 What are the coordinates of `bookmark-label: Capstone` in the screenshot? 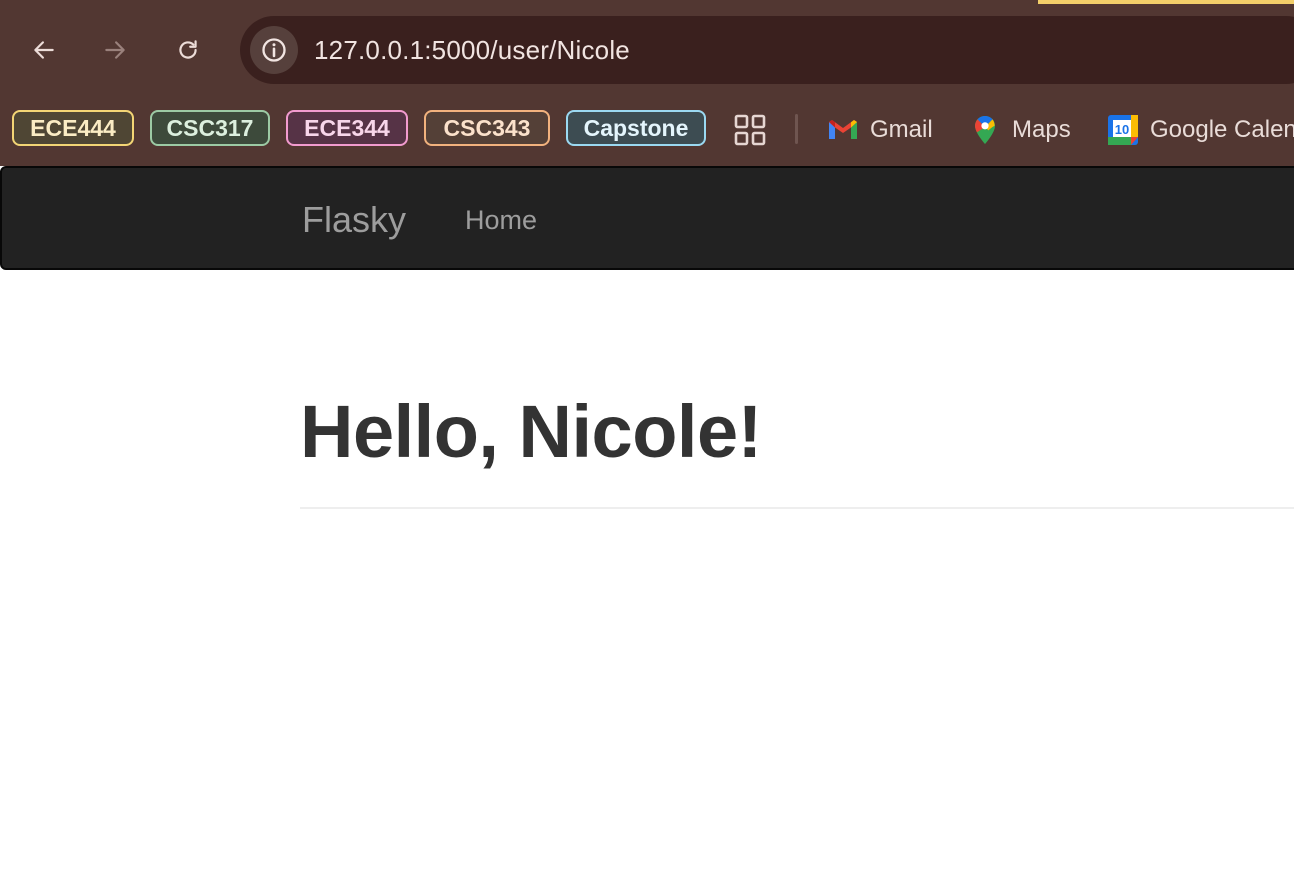 It's located at (636, 128).